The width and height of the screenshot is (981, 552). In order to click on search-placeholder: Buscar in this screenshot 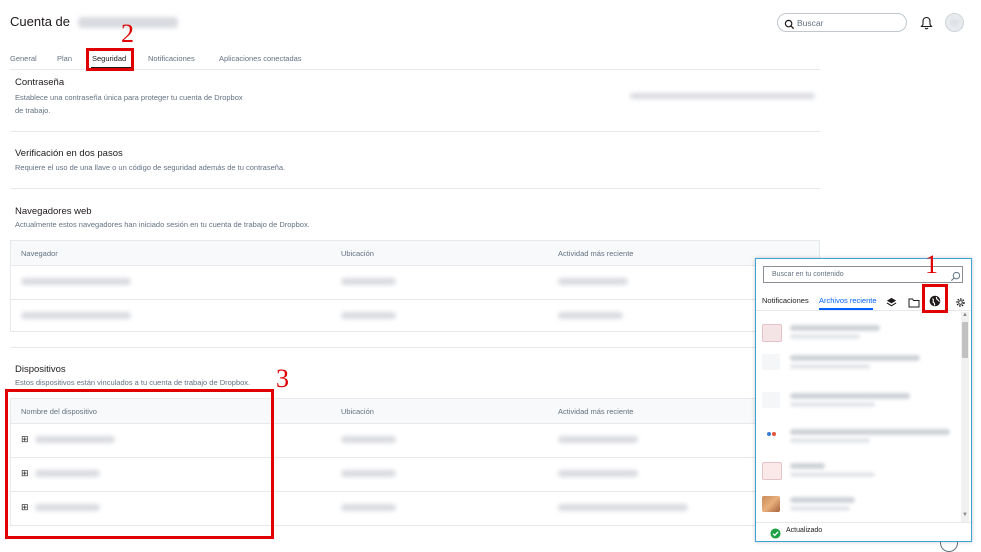, I will do `click(810, 23)`.